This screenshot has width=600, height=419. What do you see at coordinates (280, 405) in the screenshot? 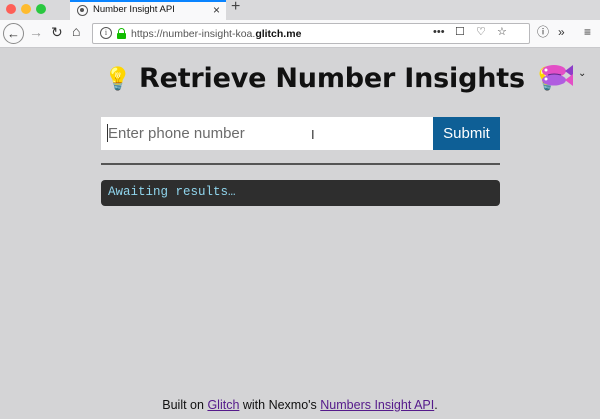
I see `footer-middle: with Nexmo's` at bounding box center [280, 405].